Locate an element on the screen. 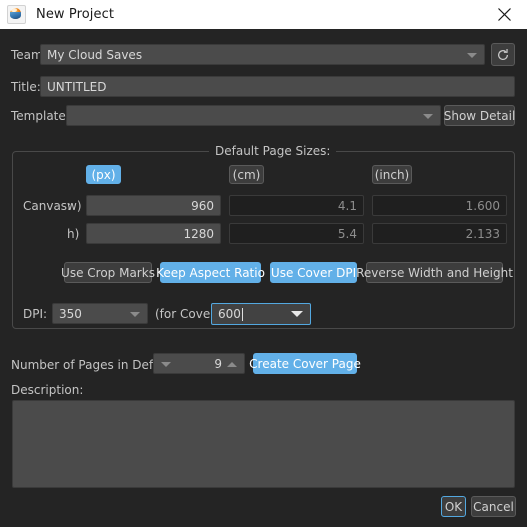 This screenshot has width=527, height=527. title-bar: New Project is located at coordinates (263, 14).